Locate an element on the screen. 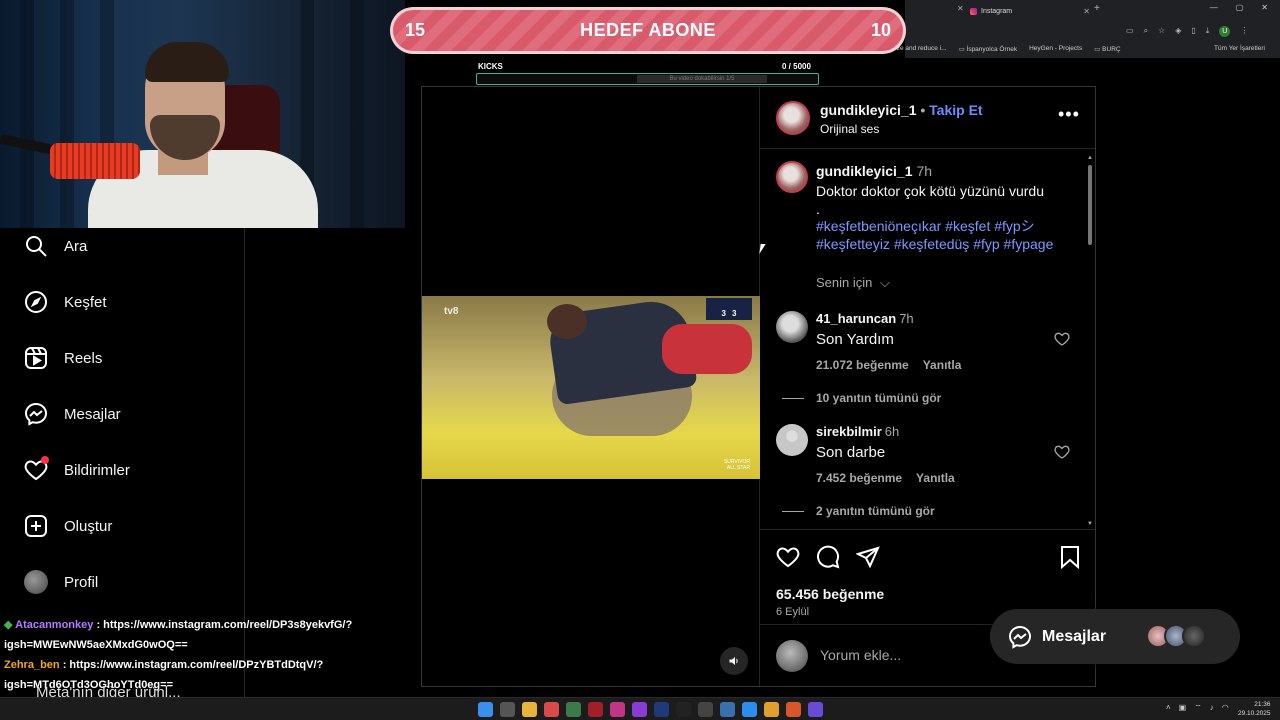 Image resolution: width=1280 pixels, height=720 pixels. post-likes: 65.456 beğenme is located at coordinates (830, 594).